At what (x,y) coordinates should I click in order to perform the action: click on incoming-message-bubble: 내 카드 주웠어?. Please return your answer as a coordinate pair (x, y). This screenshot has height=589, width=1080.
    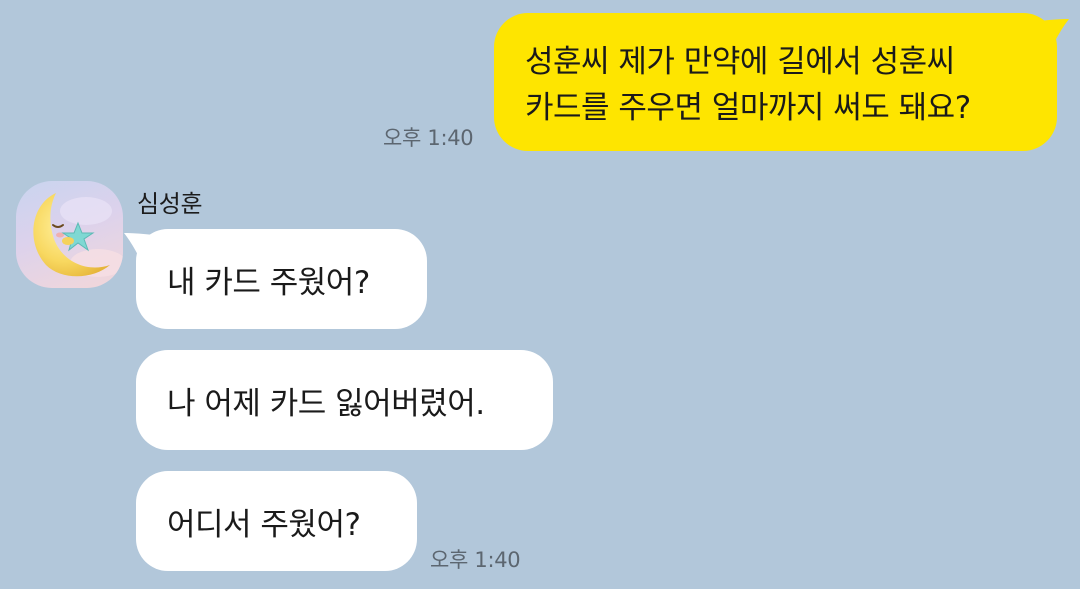
    Looking at the image, I should click on (275, 279).